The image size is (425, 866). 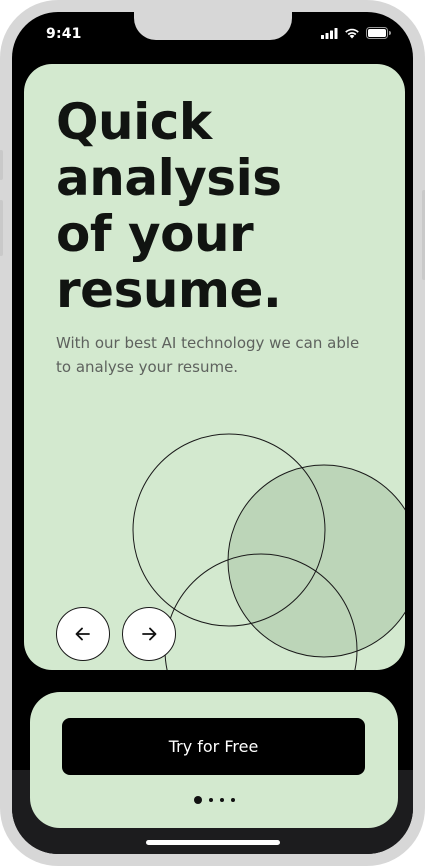 What do you see at coordinates (214, 800) in the screenshot?
I see `page-indicator` at bounding box center [214, 800].